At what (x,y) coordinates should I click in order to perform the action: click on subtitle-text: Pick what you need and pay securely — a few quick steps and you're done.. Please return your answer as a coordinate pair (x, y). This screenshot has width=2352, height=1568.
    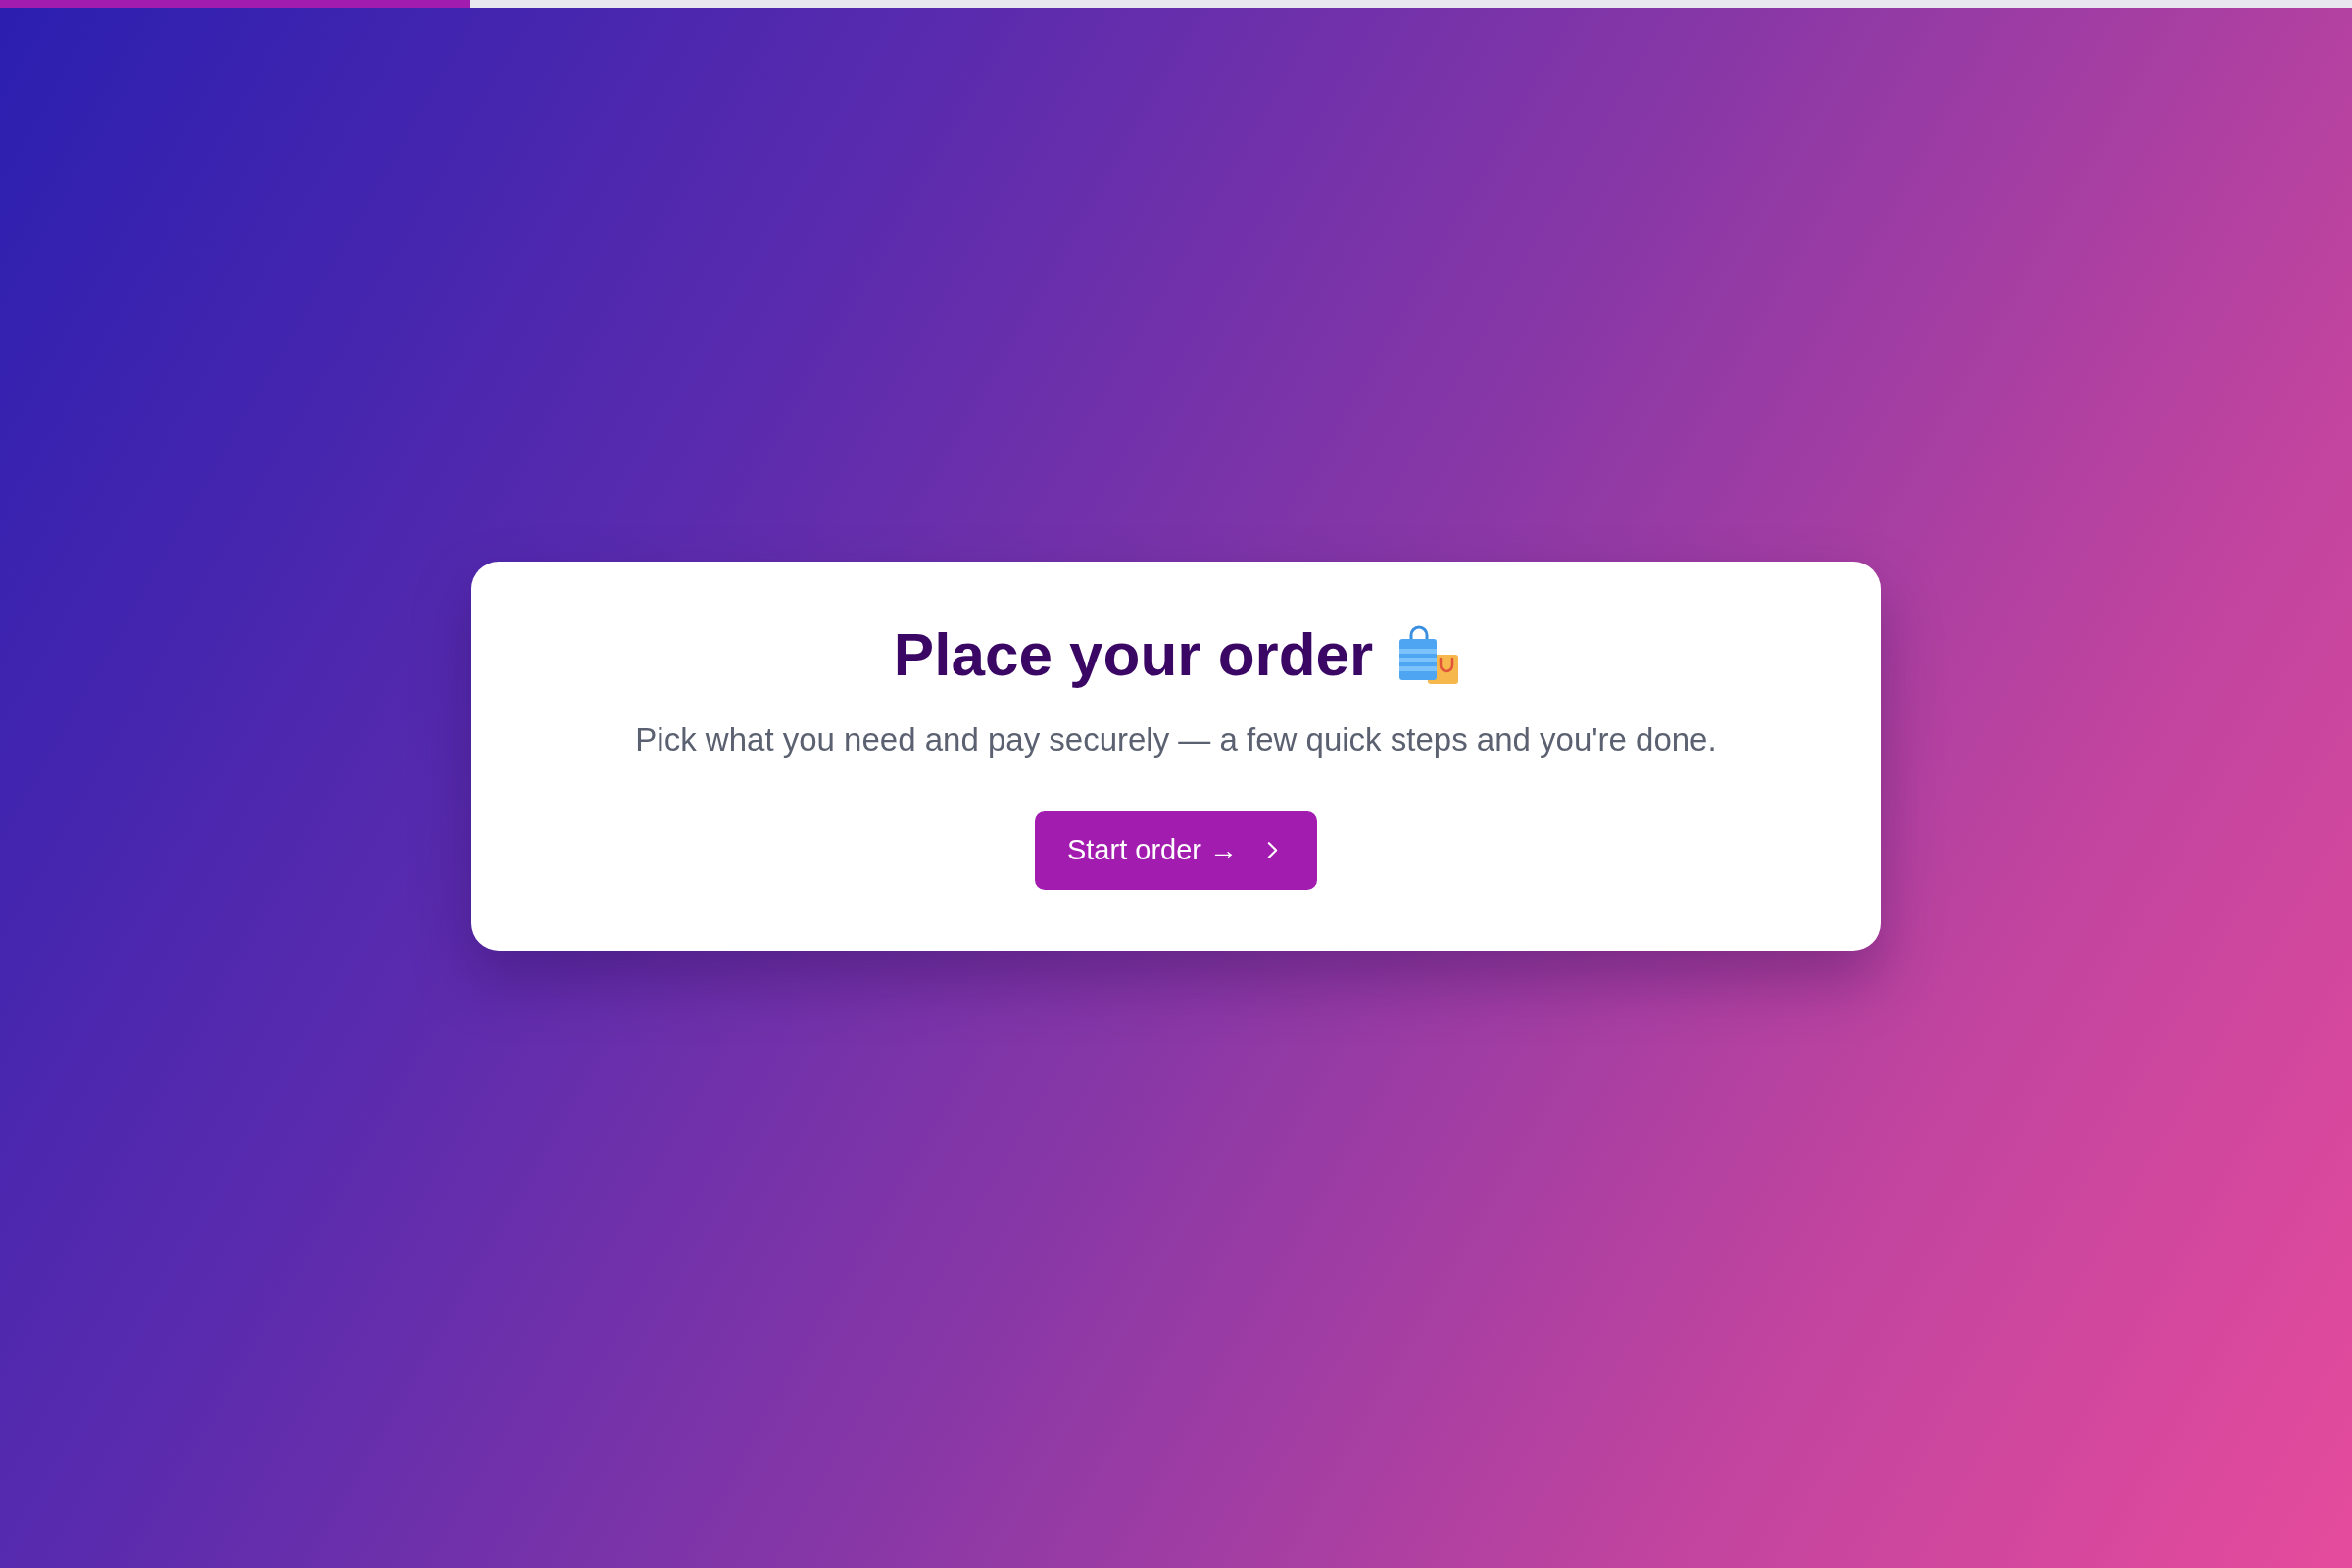
    Looking at the image, I should click on (1176, 739).